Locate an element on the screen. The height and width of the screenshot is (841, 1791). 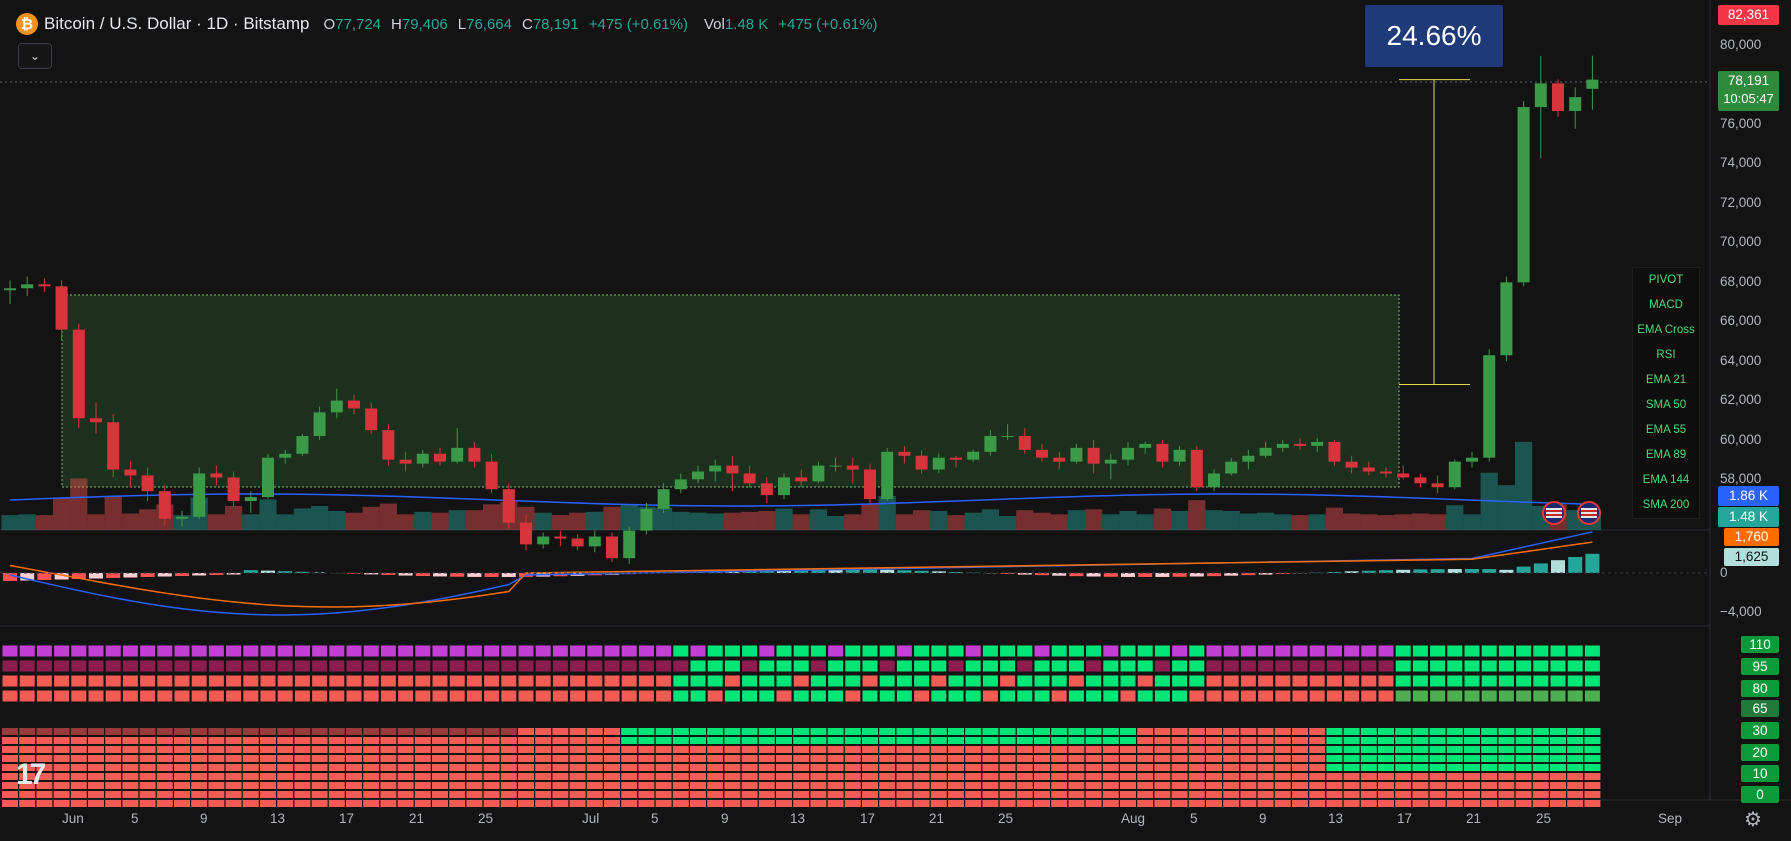
indicator-ema-55: EMA 55 is located at coordinates (1666, 430).